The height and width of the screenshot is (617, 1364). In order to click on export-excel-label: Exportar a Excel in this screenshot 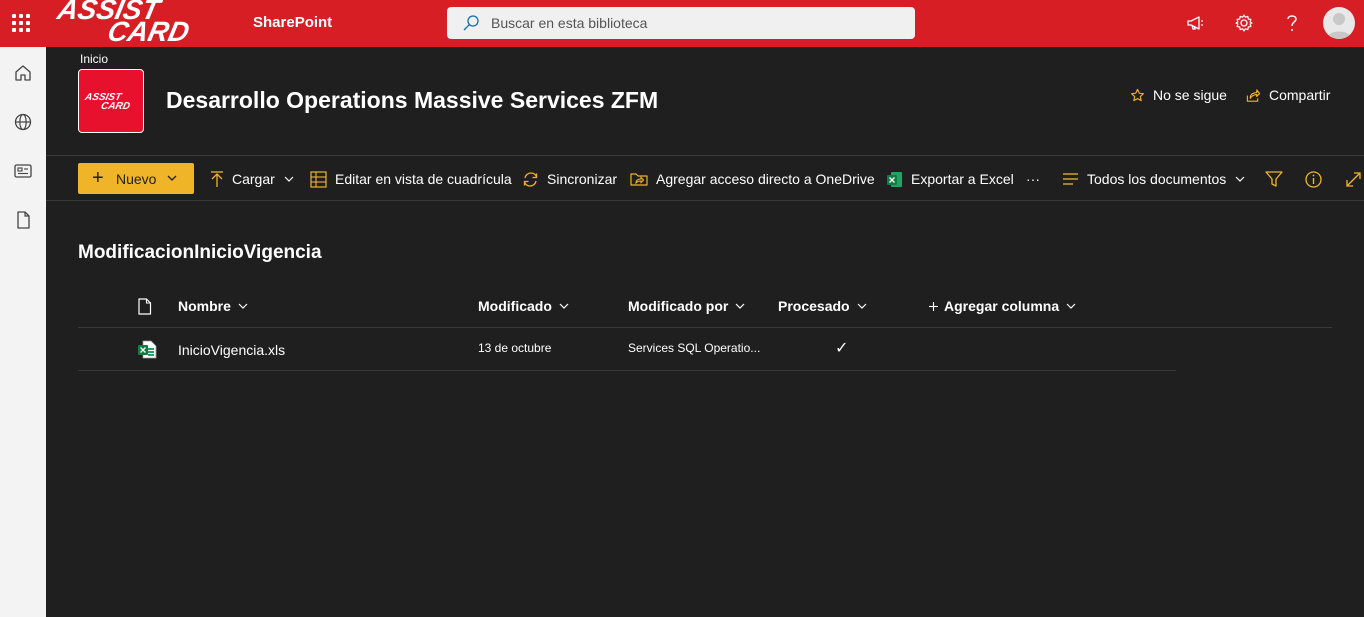, I will do `click(962, 179)`.